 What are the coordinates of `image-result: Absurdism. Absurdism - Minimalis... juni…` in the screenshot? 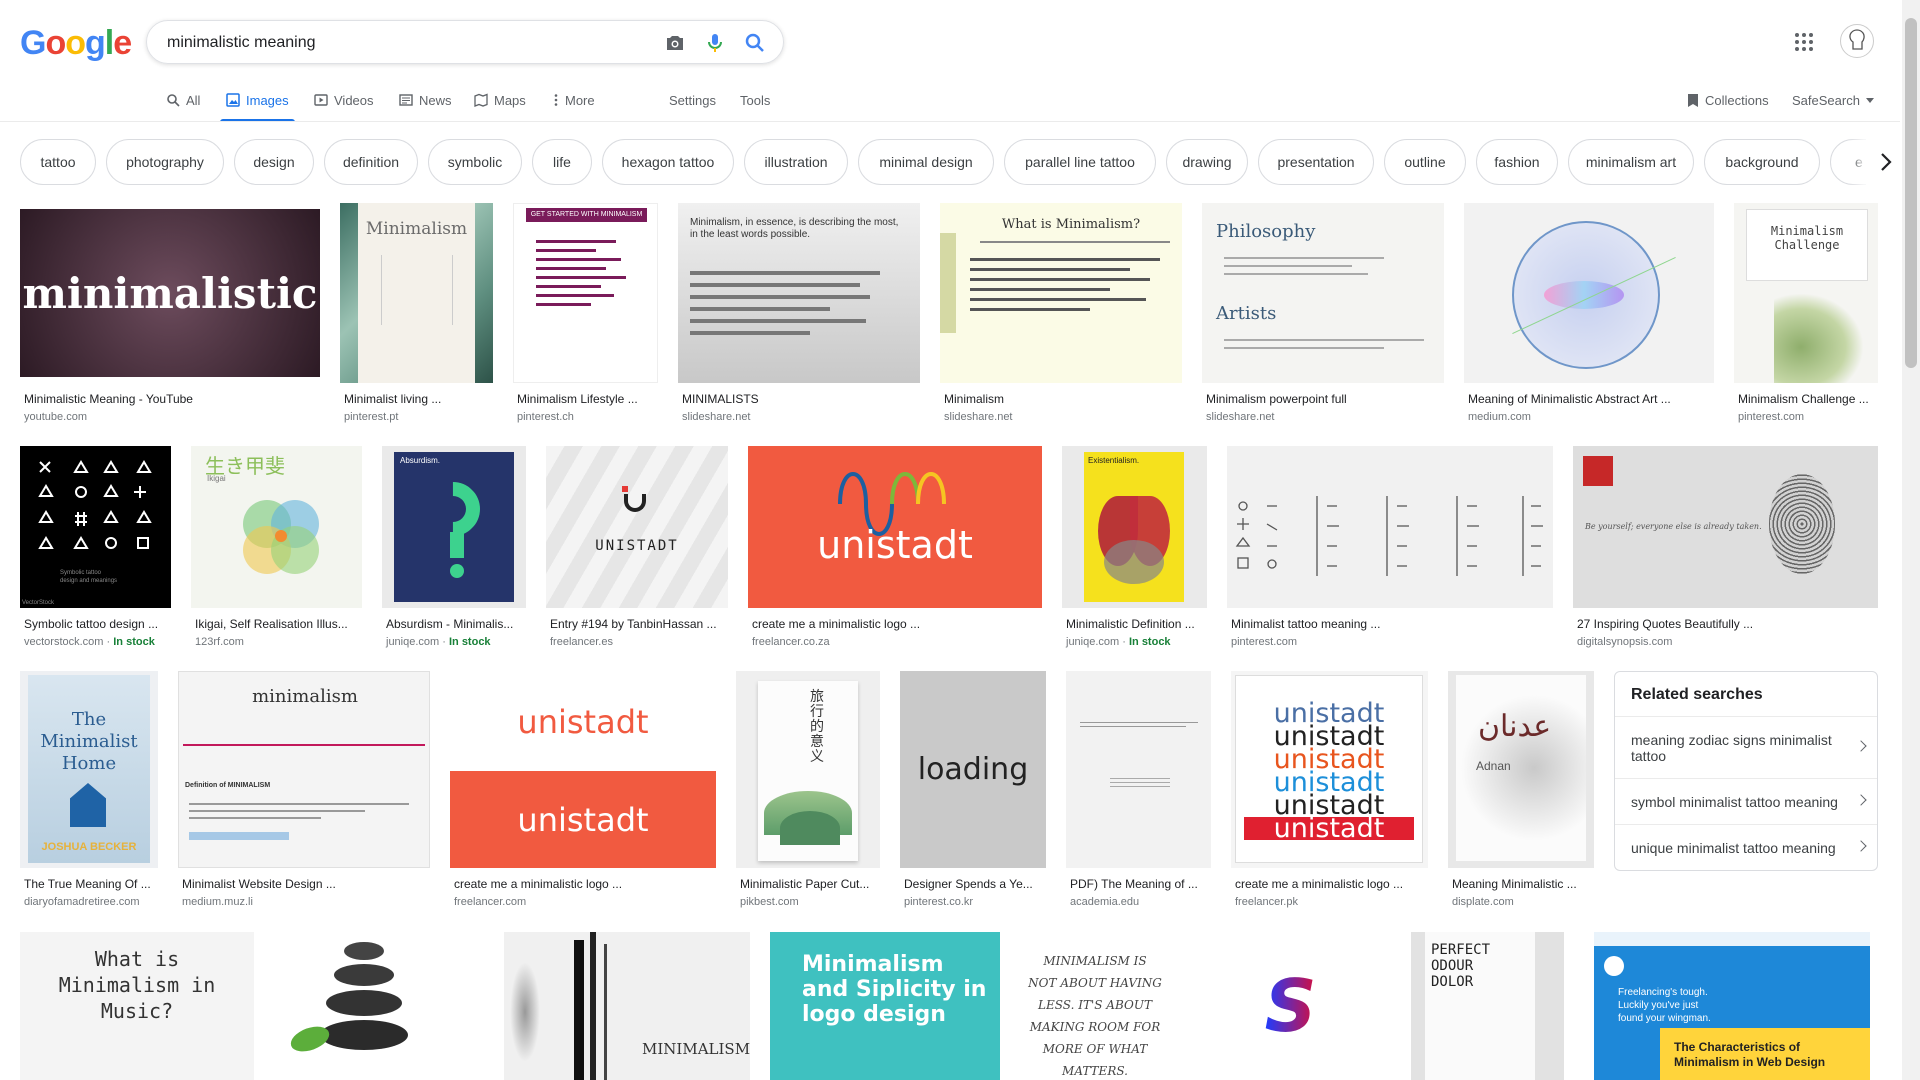 It's located at (454, 551).